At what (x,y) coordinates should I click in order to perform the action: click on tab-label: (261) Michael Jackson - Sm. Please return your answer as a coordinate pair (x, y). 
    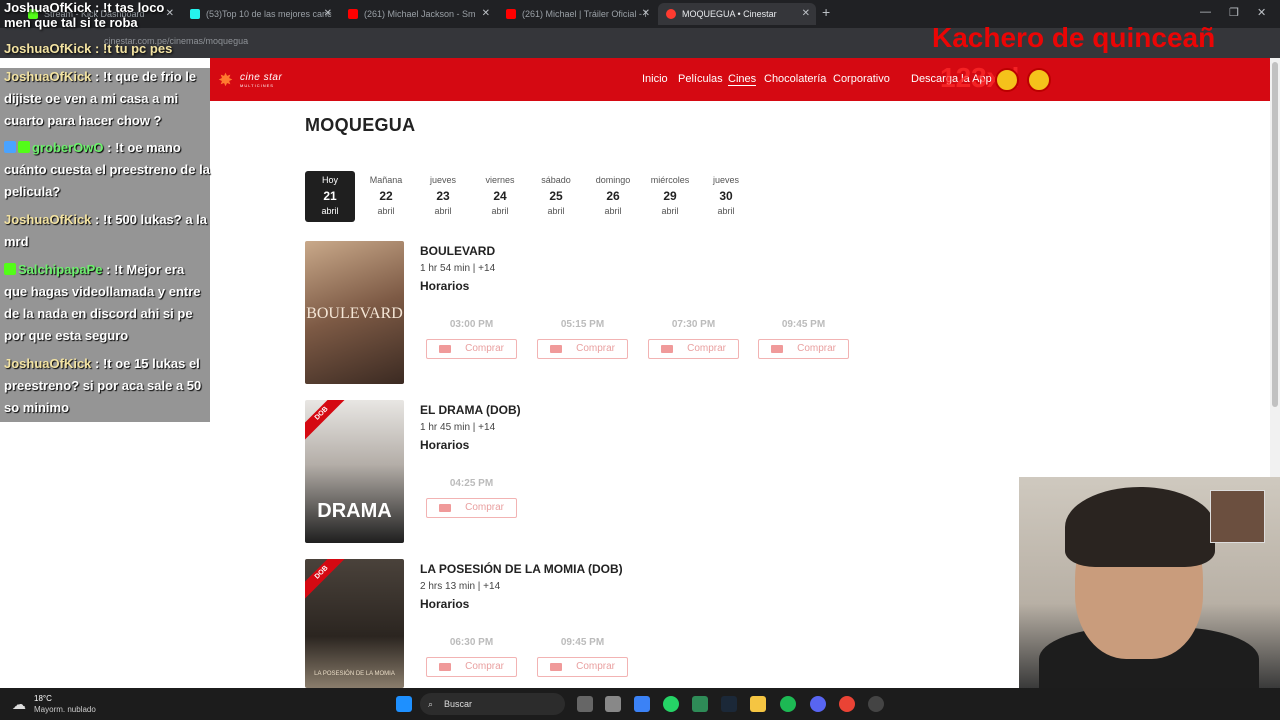
    Looking at the image, I should click on (420, 14).